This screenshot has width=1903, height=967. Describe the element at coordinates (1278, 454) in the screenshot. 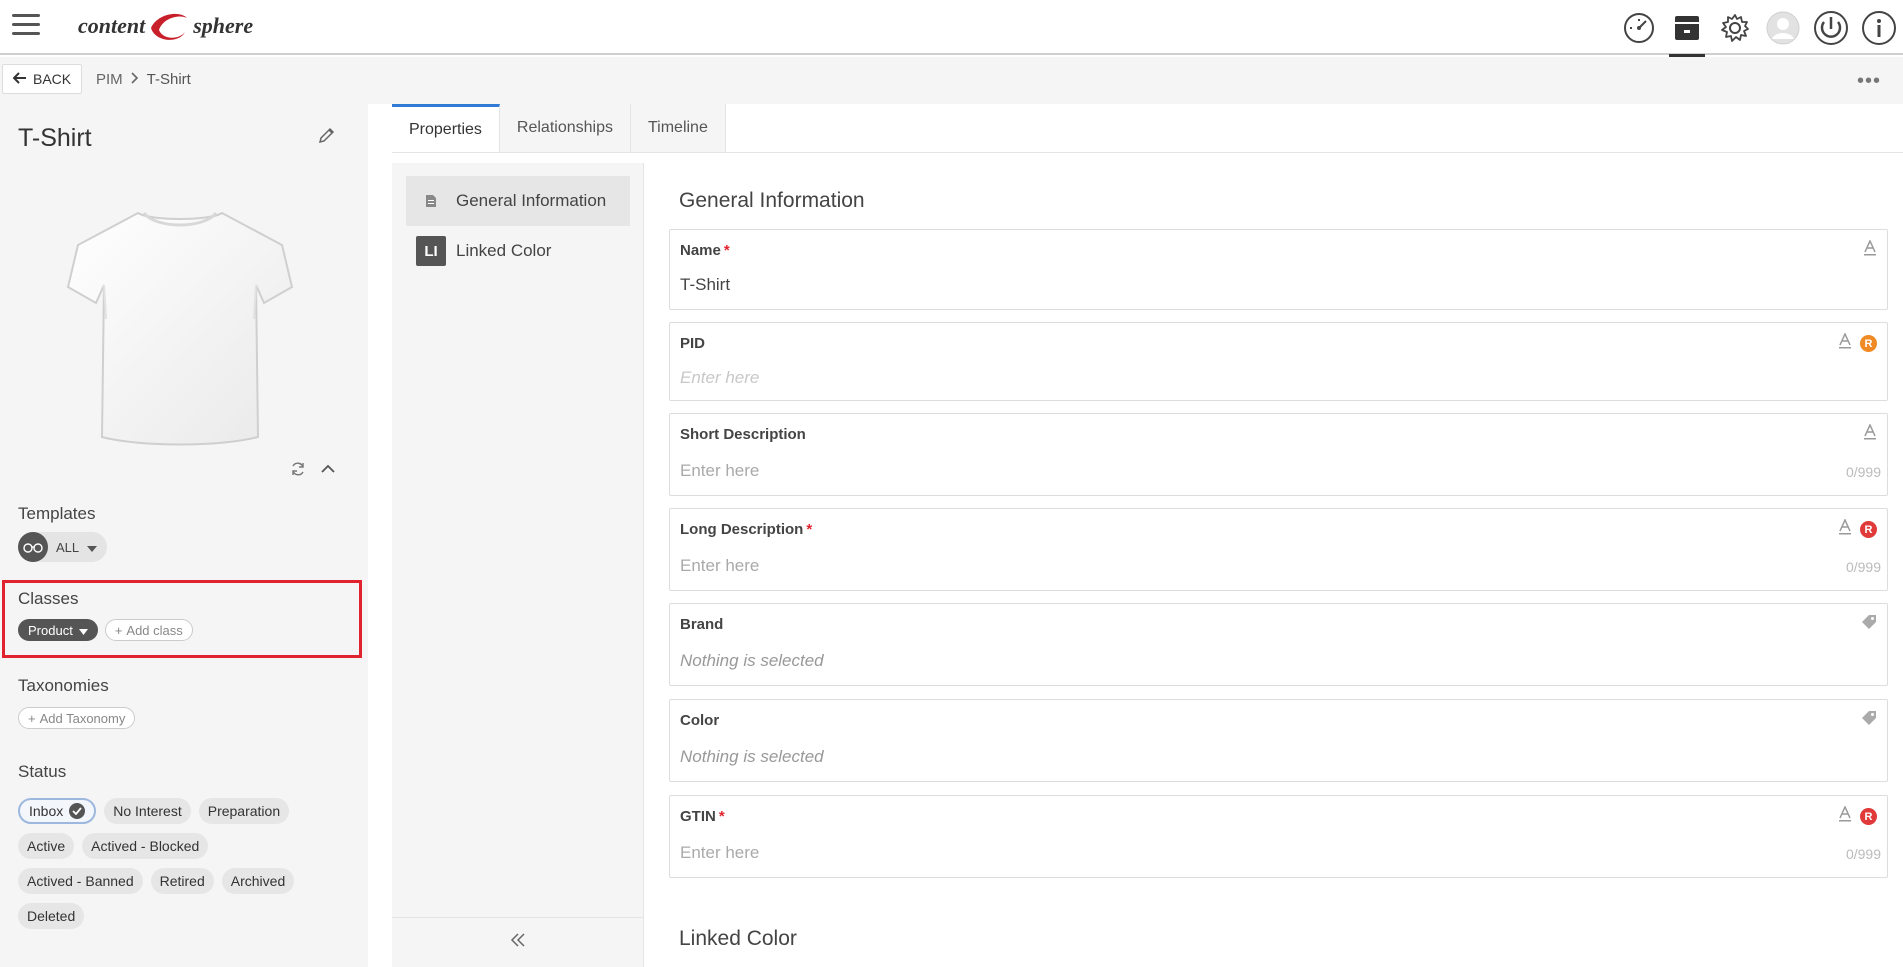

I see `short-description-field: Short Description Enter here 0/999` at that location.